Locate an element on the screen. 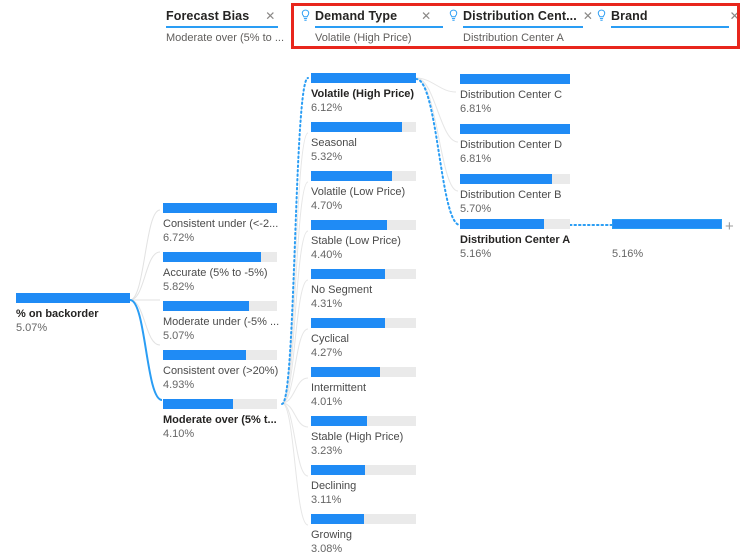 The height and width of the screenshot is (560, 750). level-selector-demand-type: Demand Type ✕ Volatile (High Price) is located at coordinates (371, 25).